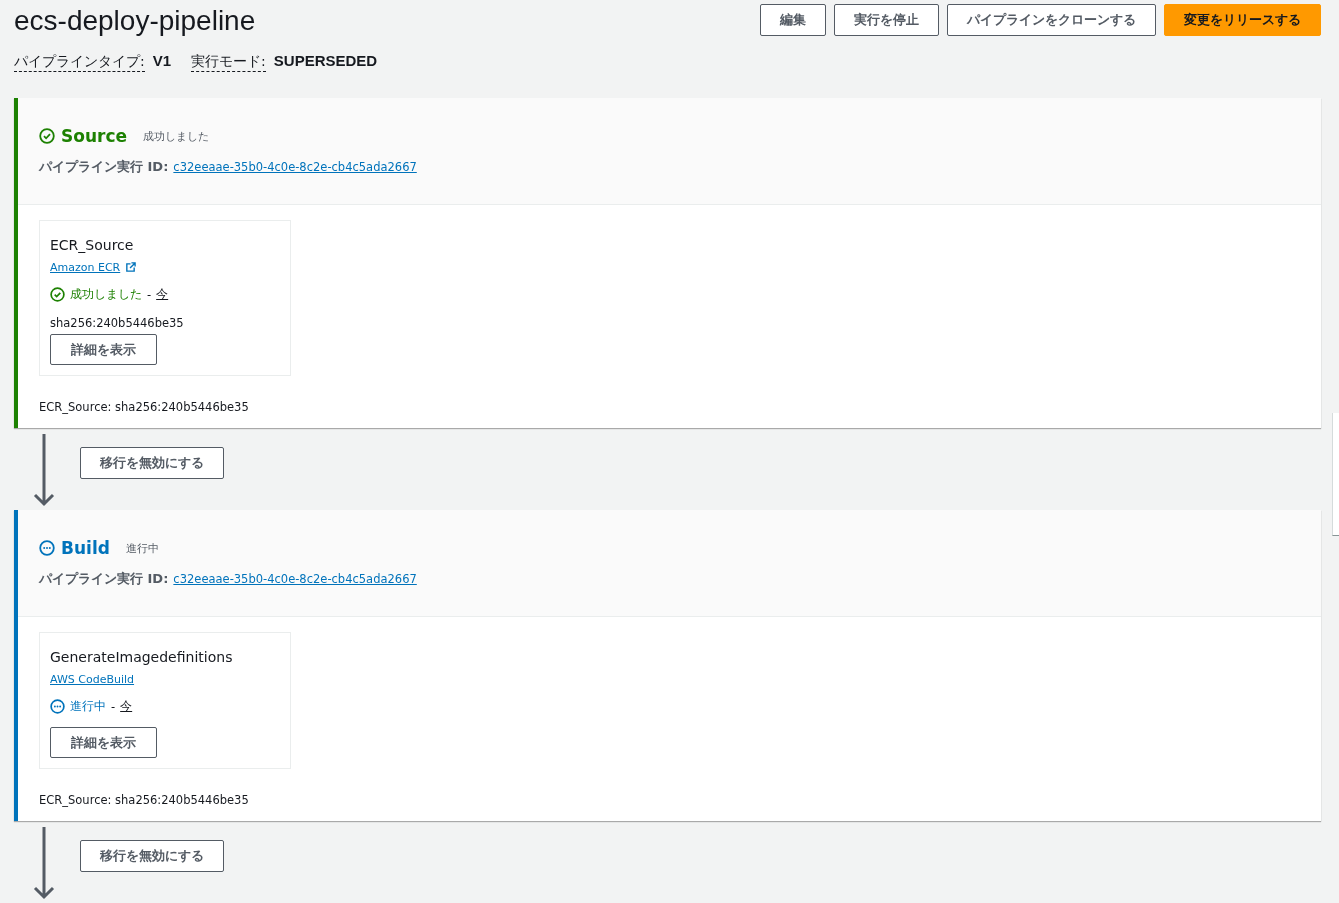 This screenshot has height=903, width=1339. What do you see at coordinates (176, 136) in the screenshot?
I see `stage-status: 成功しました` at bounding box center [176, 136].